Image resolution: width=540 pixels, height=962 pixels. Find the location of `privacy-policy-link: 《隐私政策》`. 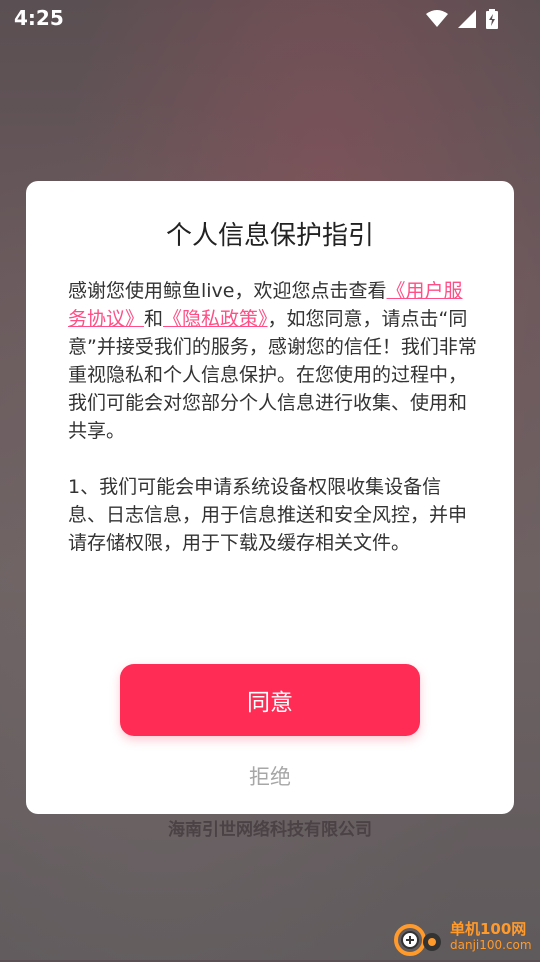

privacy-policy-link: 《隐私政策》 is located at coordinates (215, 319).